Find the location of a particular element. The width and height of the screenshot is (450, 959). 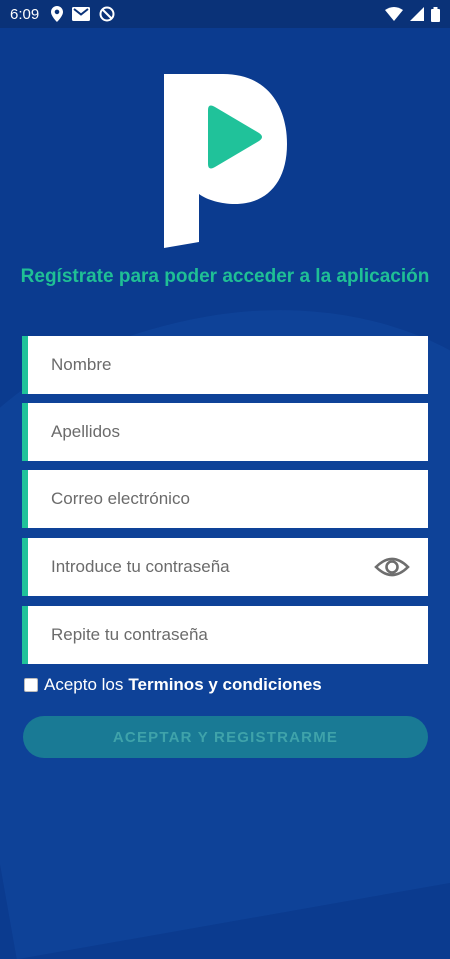

wifi-icon is located at coordinates (394, 14).